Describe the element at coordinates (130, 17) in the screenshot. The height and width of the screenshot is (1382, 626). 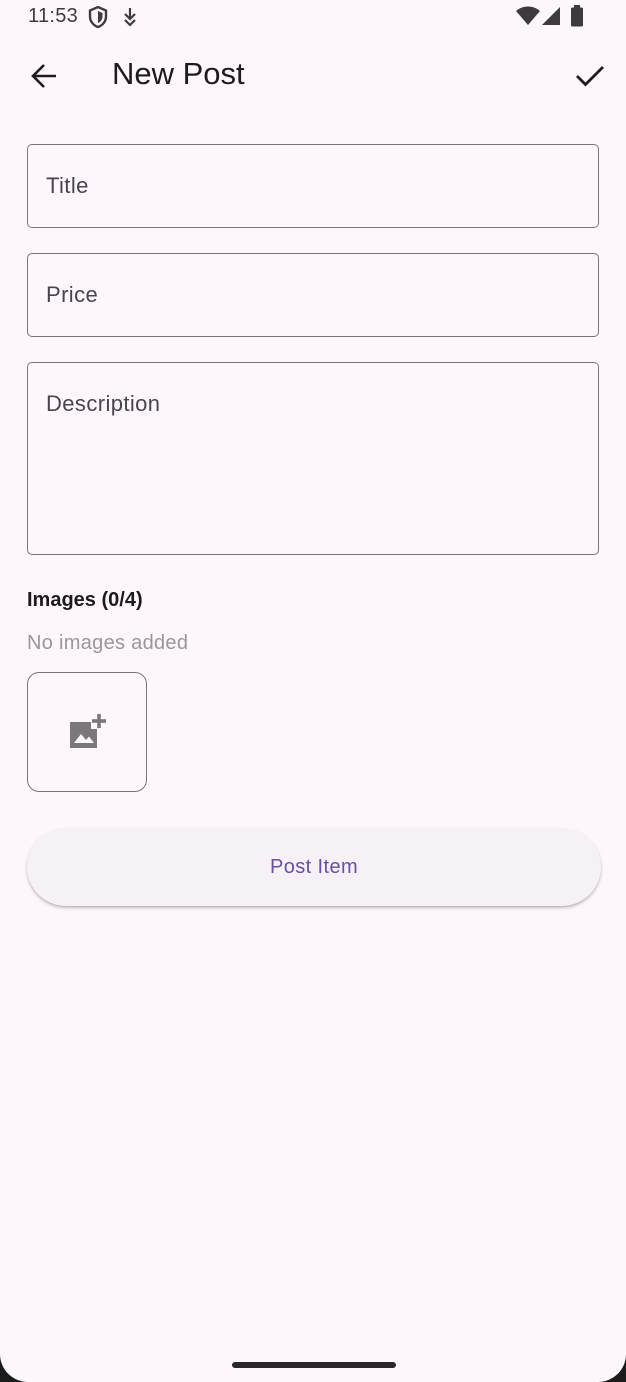
I see `download-arrow-icon` at that location.